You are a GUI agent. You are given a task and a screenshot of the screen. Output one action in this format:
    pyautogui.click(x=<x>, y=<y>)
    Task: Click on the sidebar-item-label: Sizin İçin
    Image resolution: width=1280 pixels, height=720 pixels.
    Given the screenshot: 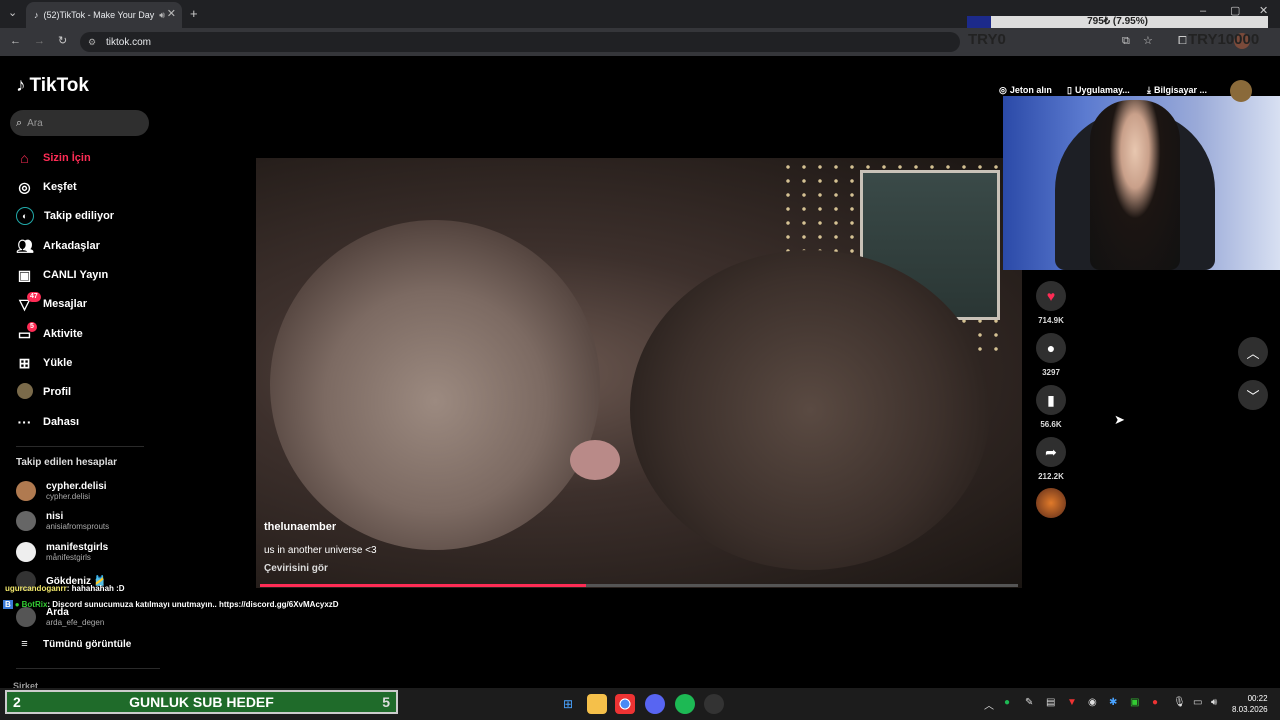 What is the action you would take?
    pyautogui.click(x=67, y=158)
    